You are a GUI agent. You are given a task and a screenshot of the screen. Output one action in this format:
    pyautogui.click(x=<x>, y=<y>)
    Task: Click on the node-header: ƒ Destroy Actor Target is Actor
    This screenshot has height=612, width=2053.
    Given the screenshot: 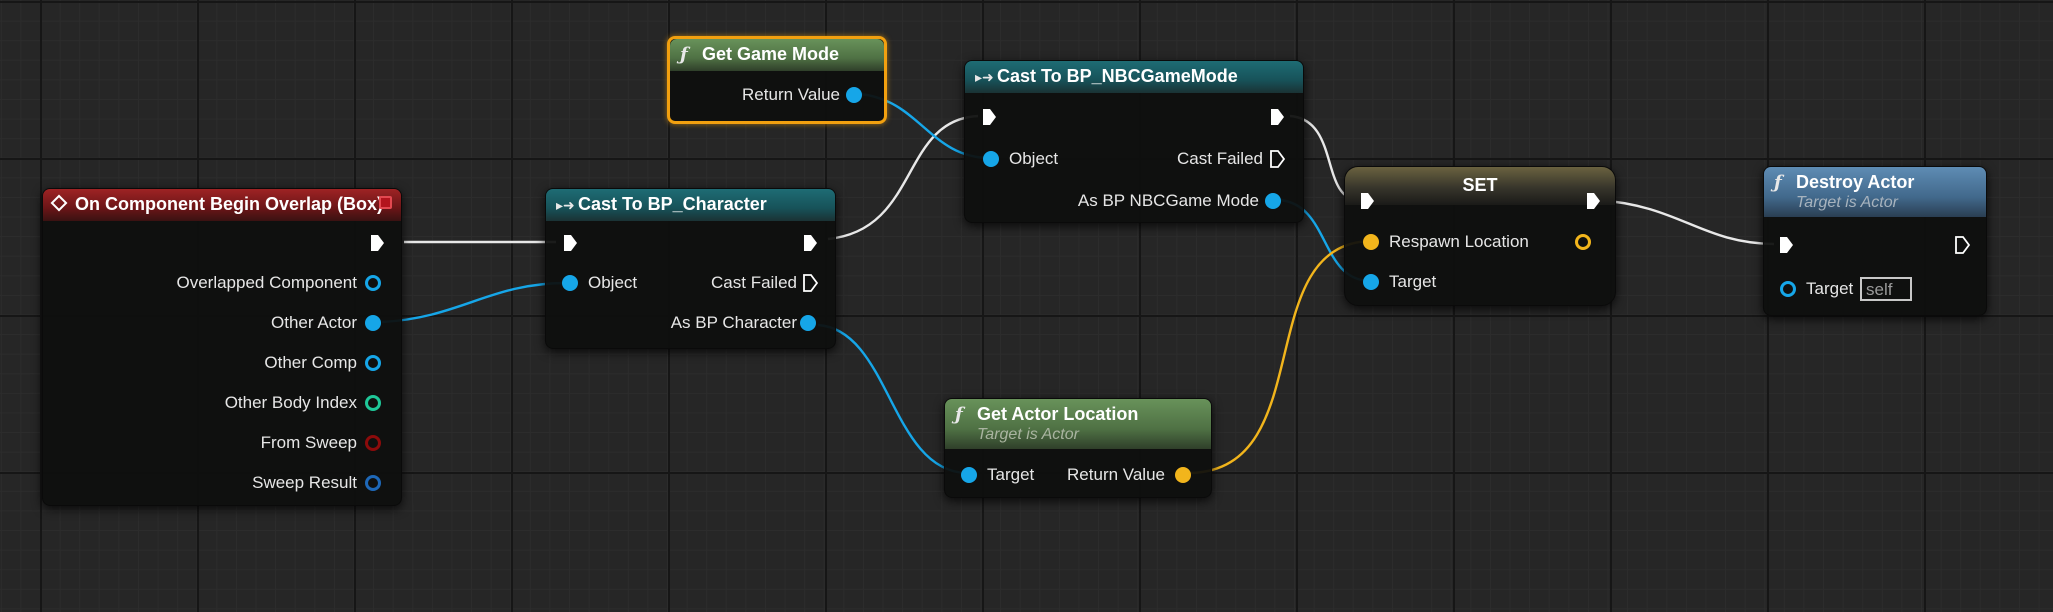 What is the action you would take?
    pyautogui.click(x=1875, y=192)
    